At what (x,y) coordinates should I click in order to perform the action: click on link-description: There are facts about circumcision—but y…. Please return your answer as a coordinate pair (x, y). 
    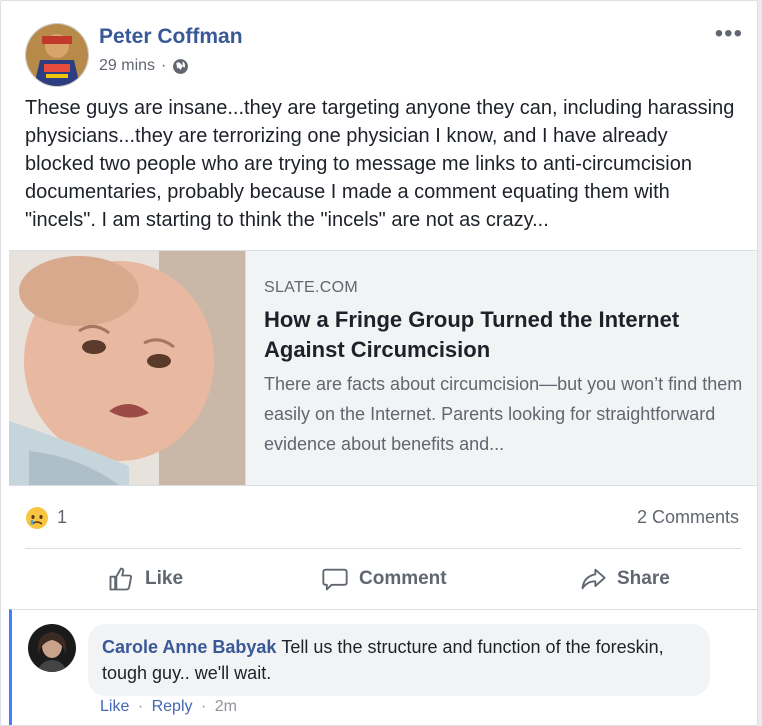
    Looking at the image, I should click on (503, 414).